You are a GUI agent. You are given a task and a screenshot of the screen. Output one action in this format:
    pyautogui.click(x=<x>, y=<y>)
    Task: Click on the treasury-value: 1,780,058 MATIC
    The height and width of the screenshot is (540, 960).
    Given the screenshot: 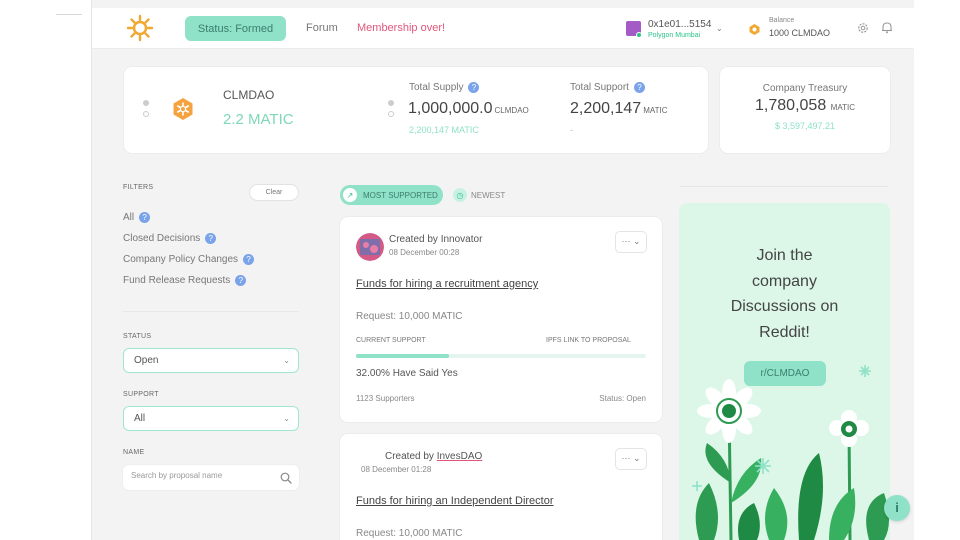 What is the action you would take?
    pyautogui.click(x=805, y=105)
    